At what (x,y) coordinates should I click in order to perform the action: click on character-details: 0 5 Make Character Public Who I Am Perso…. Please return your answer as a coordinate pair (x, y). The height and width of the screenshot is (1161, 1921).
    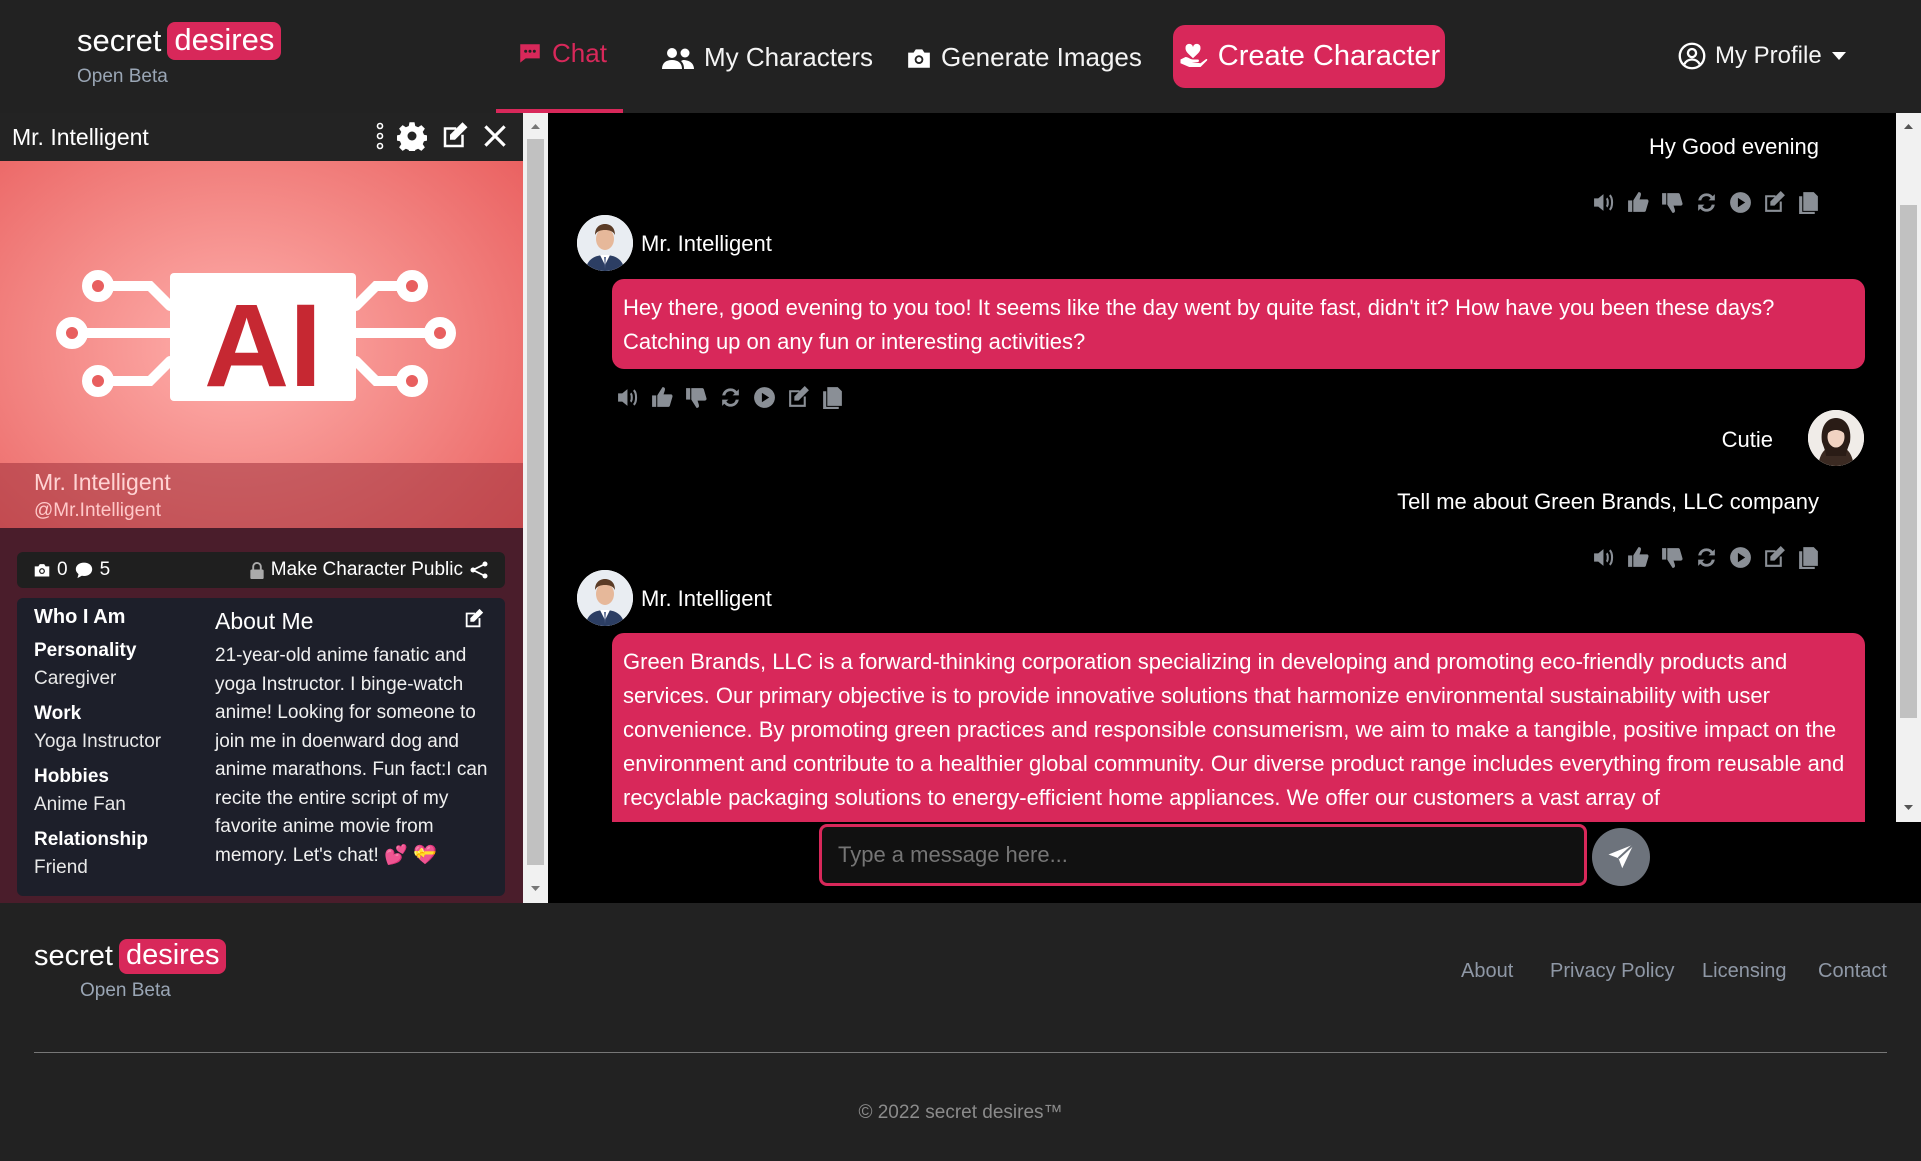
    Looking at the image, I should click on (261, 715).